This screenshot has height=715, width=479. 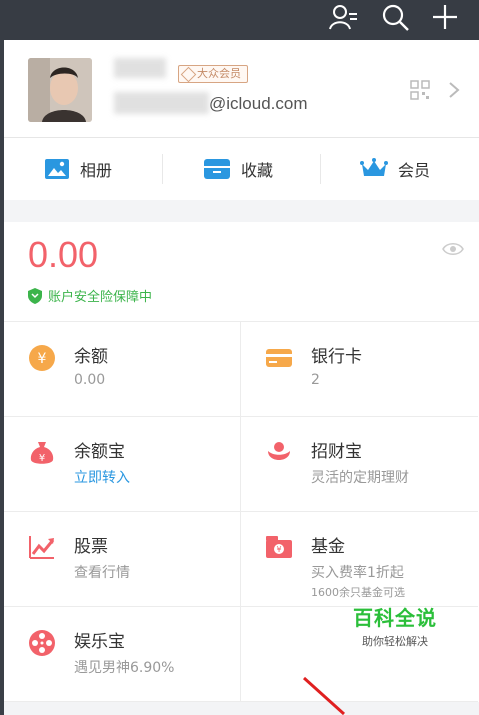 What do you see at coordinates (91, 357) in the screenshot?
I see `grid-item-title: 余额` at bounding box center [91, 357].